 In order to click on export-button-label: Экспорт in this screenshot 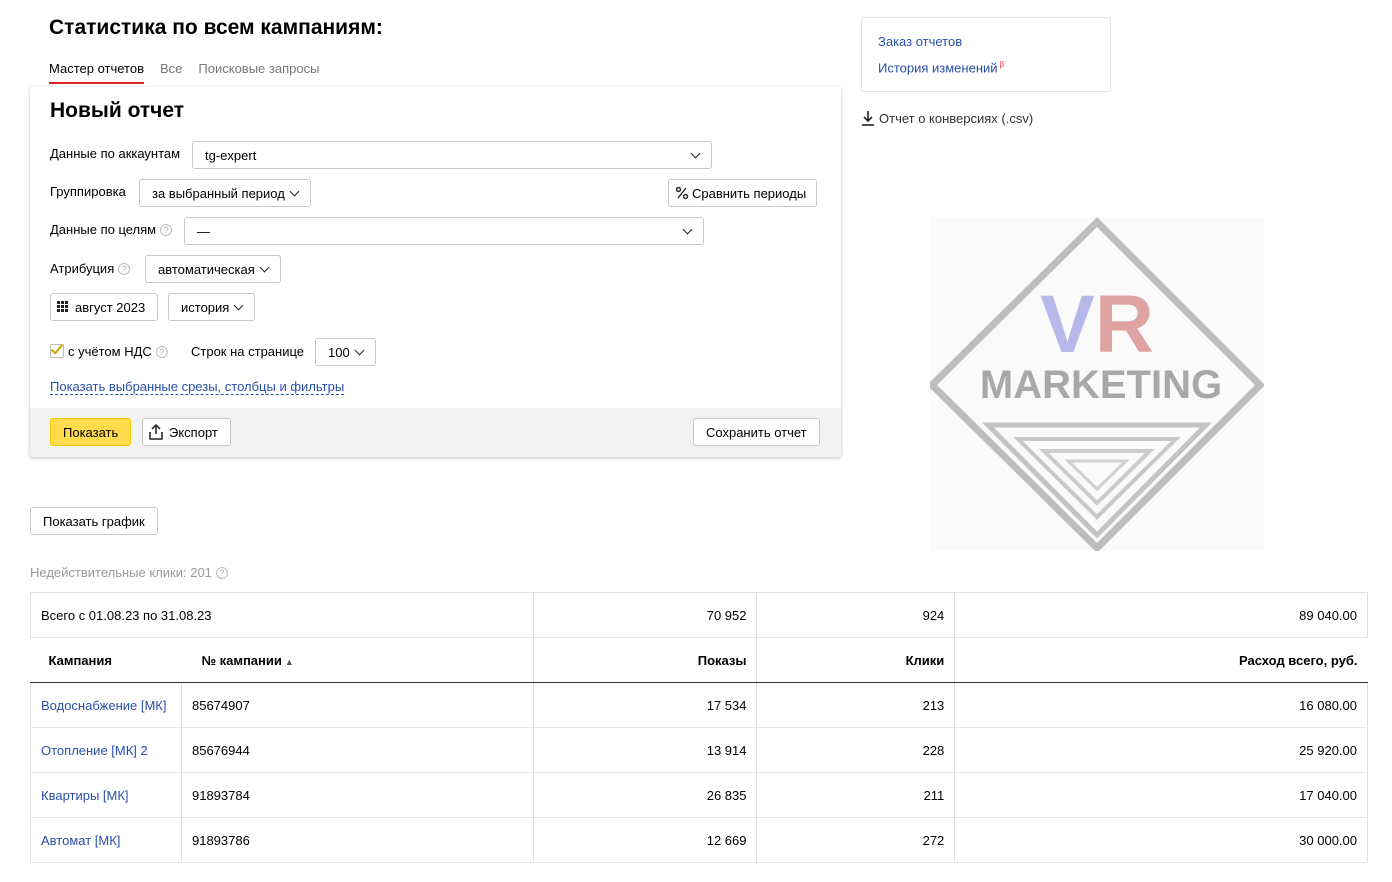, I will do `click(193, 432)`.